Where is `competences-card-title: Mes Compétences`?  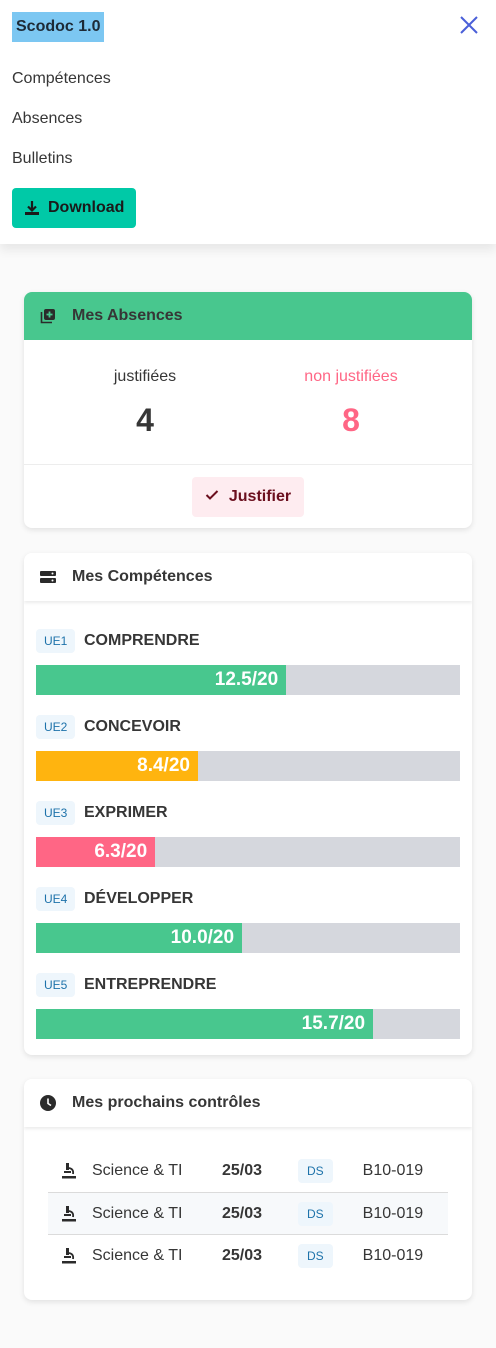
competences-card-title: Mes Compétences is located at coordinates (142, 576).